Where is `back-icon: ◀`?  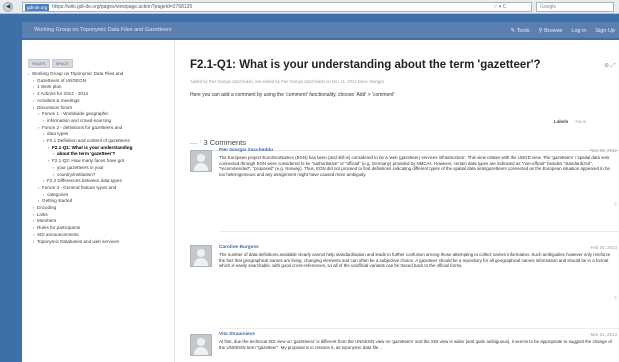 back-icon: ◀ is located at coordinates (8, 6).